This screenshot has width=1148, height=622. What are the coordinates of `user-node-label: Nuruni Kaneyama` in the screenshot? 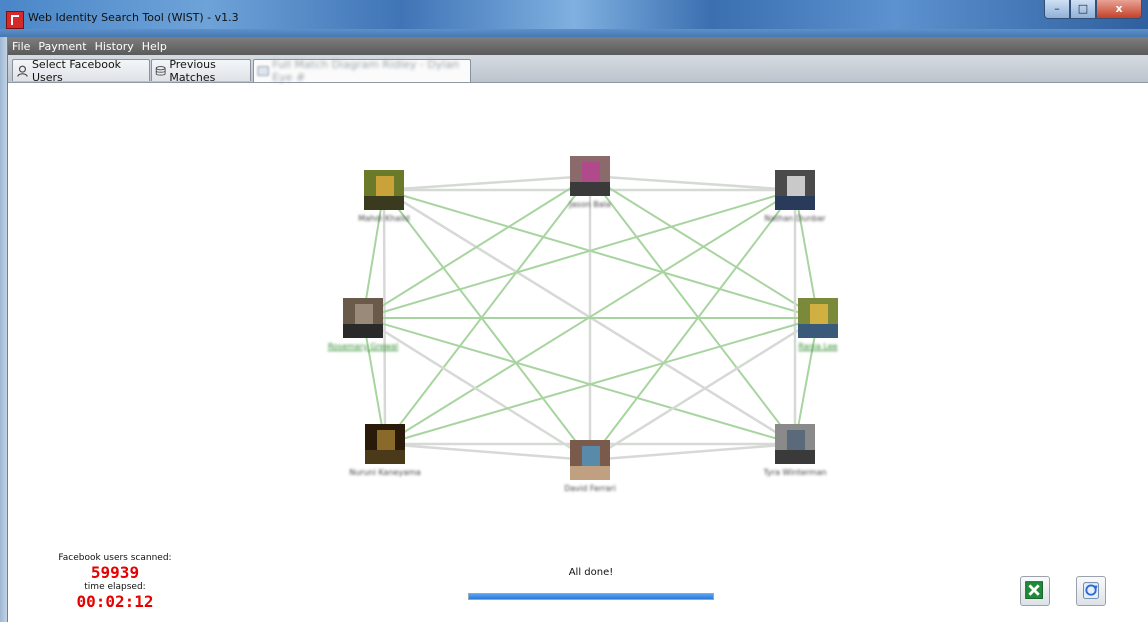 It's located at (385, 472).